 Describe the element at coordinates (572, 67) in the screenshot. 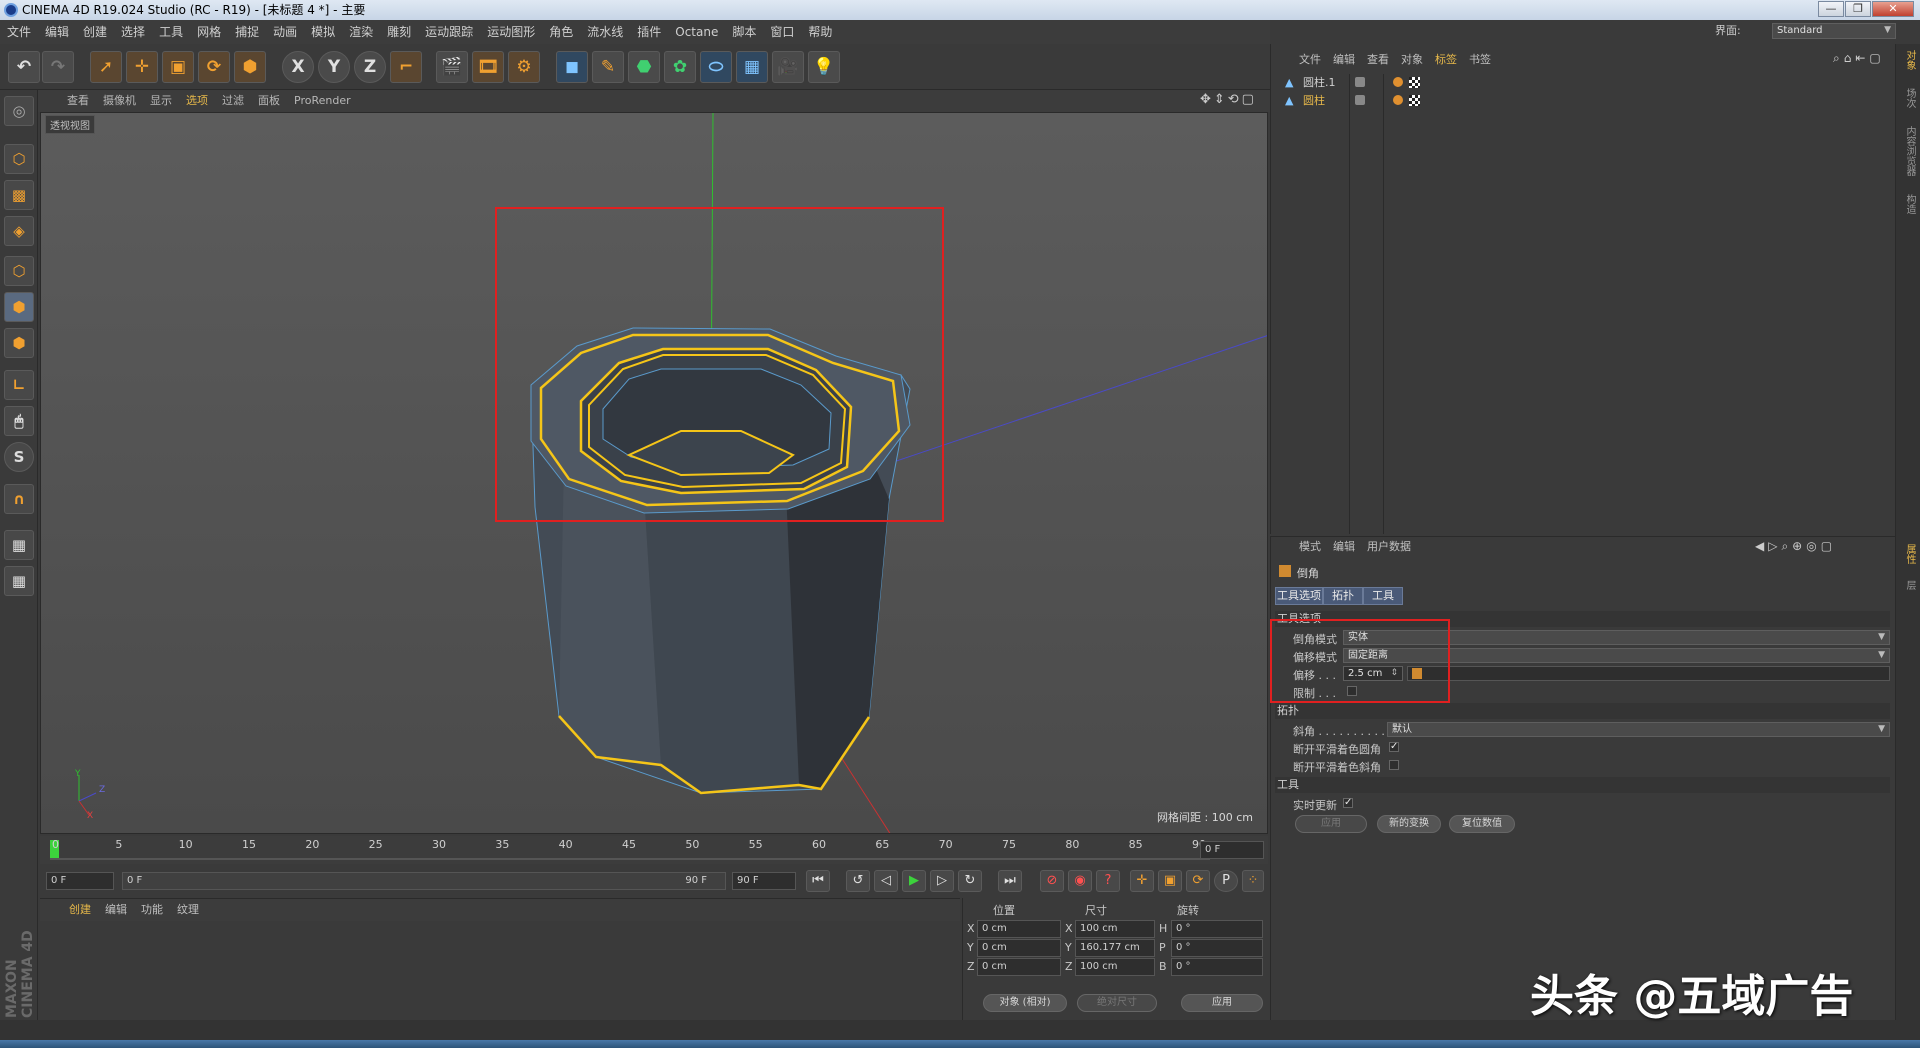

I see `cube-primitive-button: ◼` at that location.